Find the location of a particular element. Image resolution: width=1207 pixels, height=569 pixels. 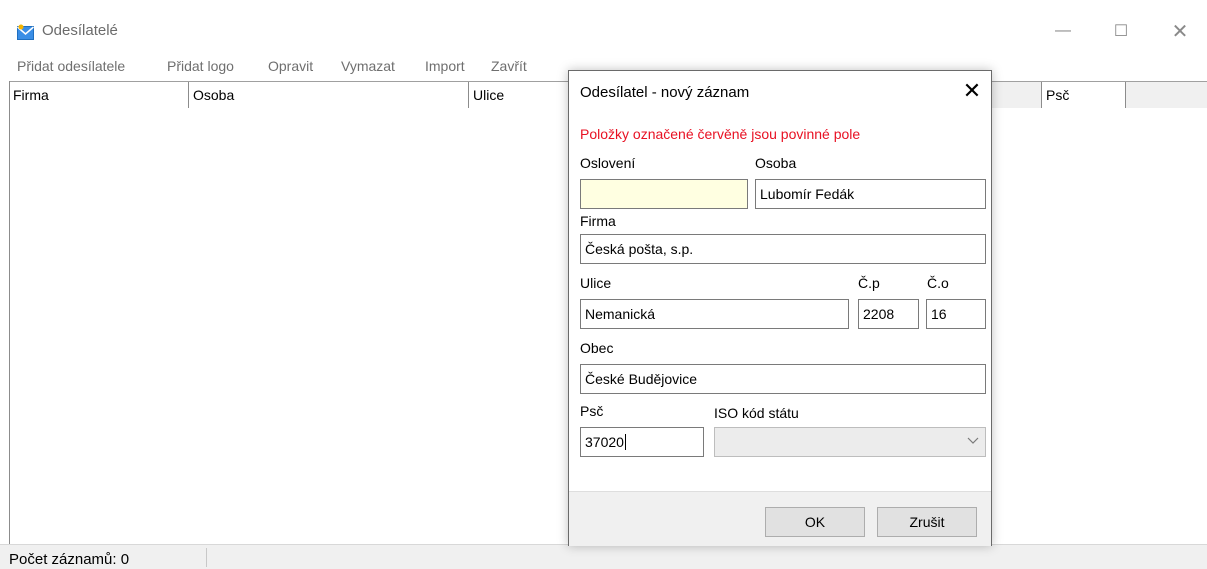

record-count: Počet záznamů: 0 is located at coordinates (69, 559).